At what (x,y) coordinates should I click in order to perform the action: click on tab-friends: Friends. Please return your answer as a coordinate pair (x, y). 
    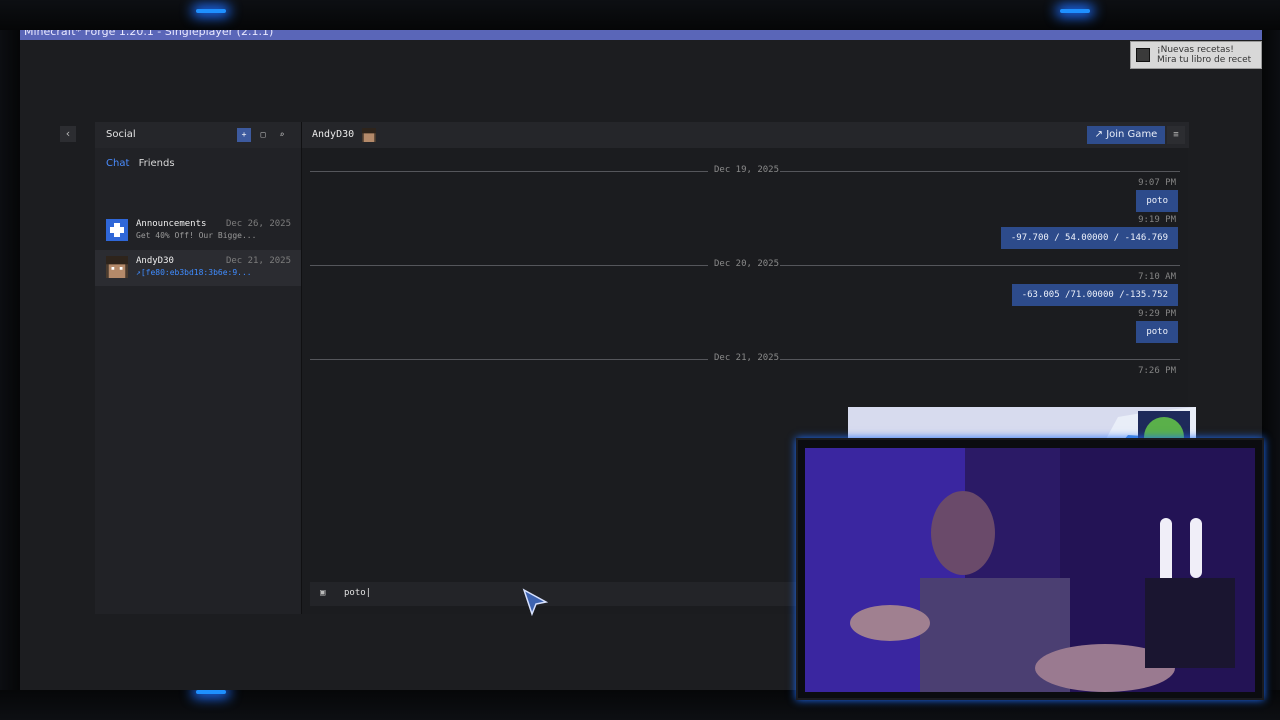
    Looking at the image, I should click on (157, 163).